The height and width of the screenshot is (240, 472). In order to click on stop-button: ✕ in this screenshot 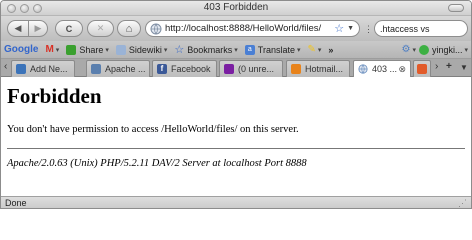, I will do `click(100, 28)`.